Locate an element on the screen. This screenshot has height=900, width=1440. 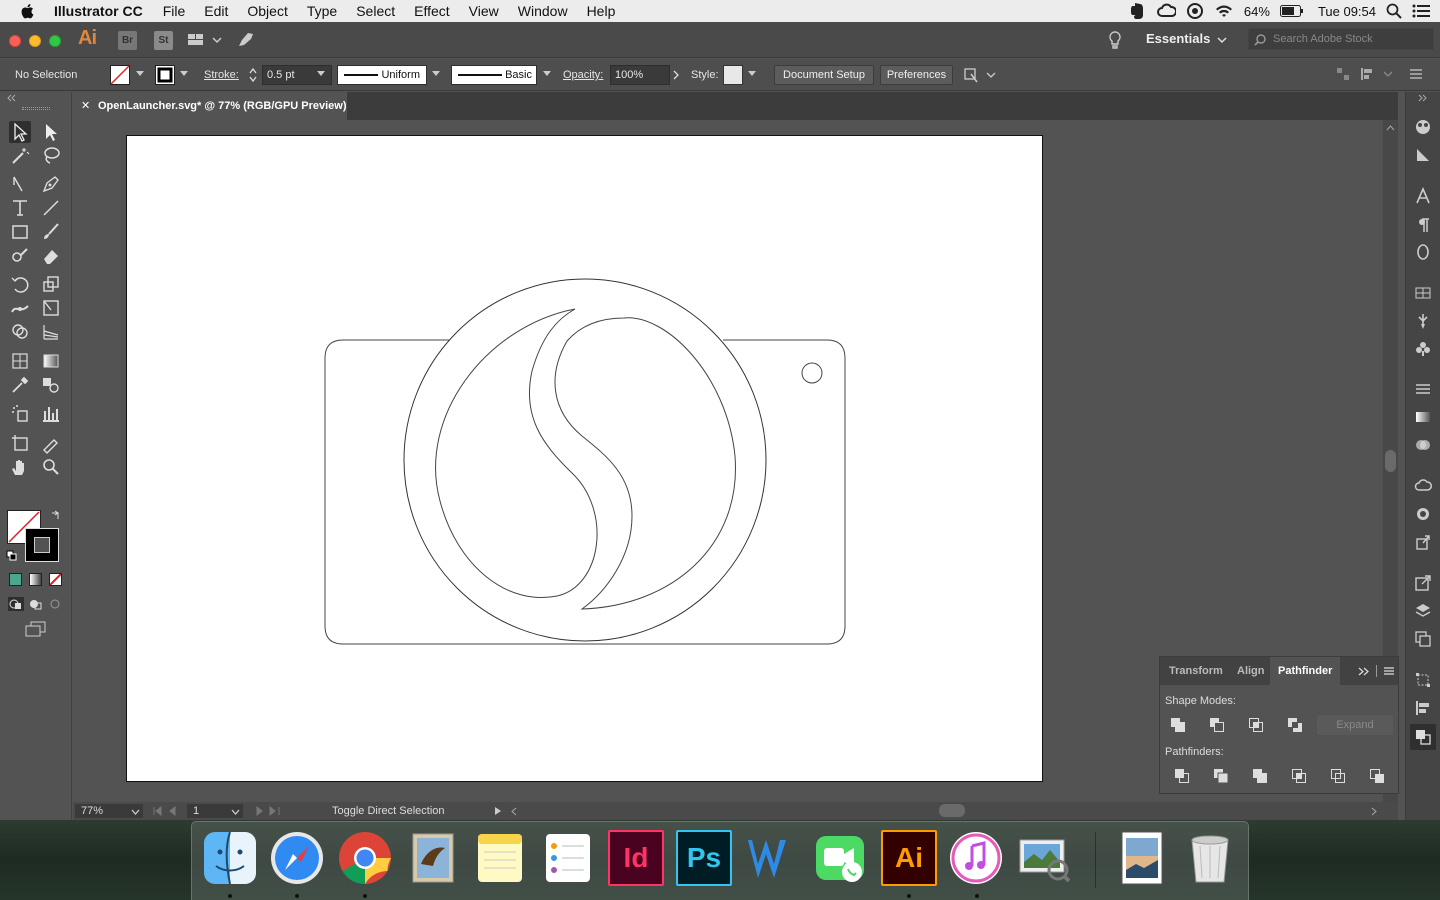
minus-back-icon is located at coordinates (1377, 776).